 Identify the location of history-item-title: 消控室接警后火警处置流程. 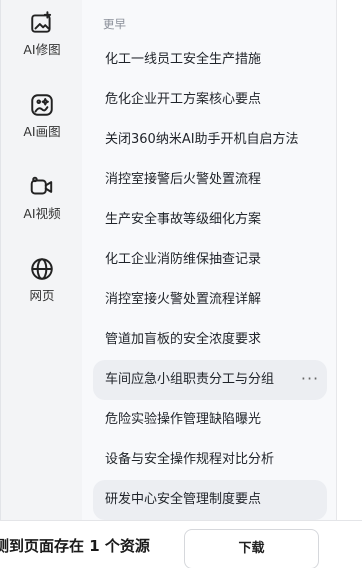
(183, 179).